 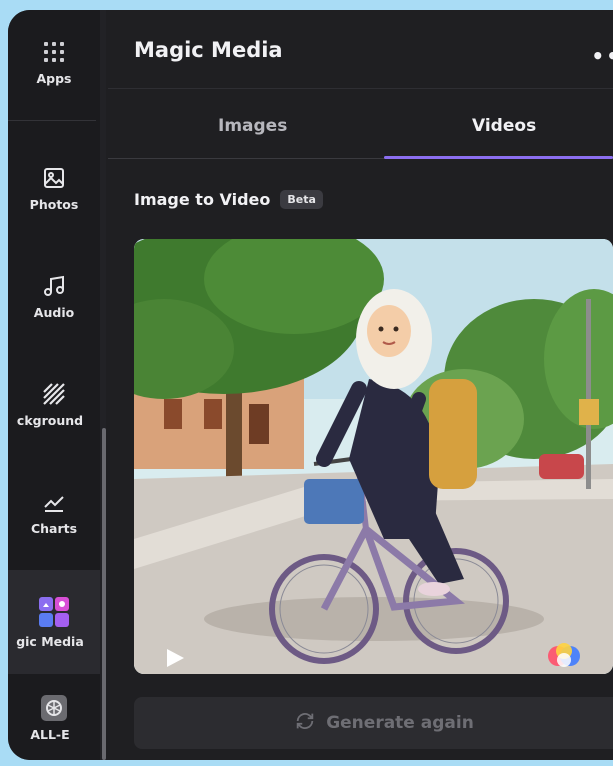 I want to click on sidebar-item-label: Charts, so click(x=54, y=528).